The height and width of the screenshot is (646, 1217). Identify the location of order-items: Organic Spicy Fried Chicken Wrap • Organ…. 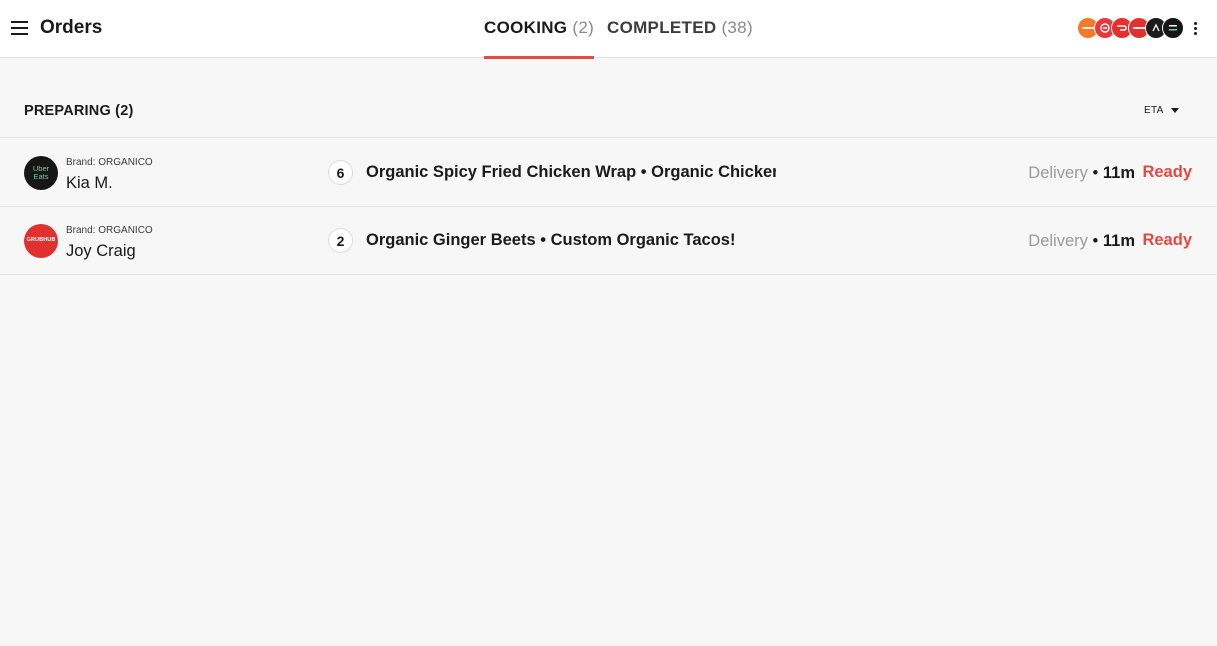
(571, 172).